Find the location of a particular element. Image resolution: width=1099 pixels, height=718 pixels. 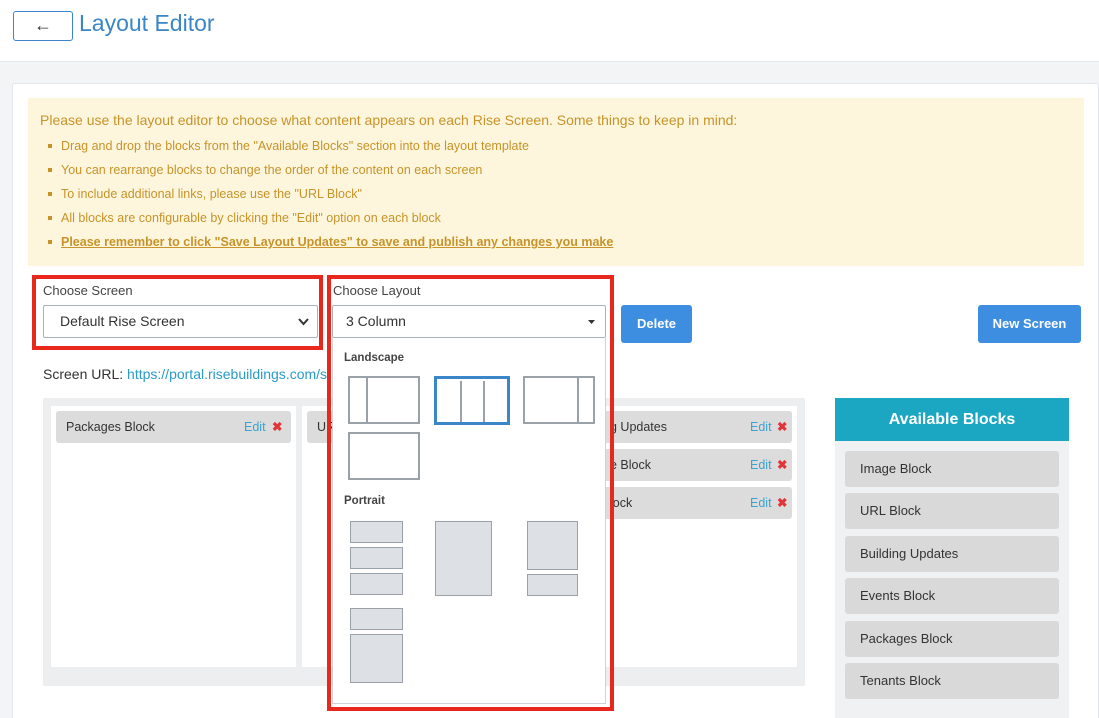

available-block-building-updates: Building Updates is located at coordinates (952, 554).